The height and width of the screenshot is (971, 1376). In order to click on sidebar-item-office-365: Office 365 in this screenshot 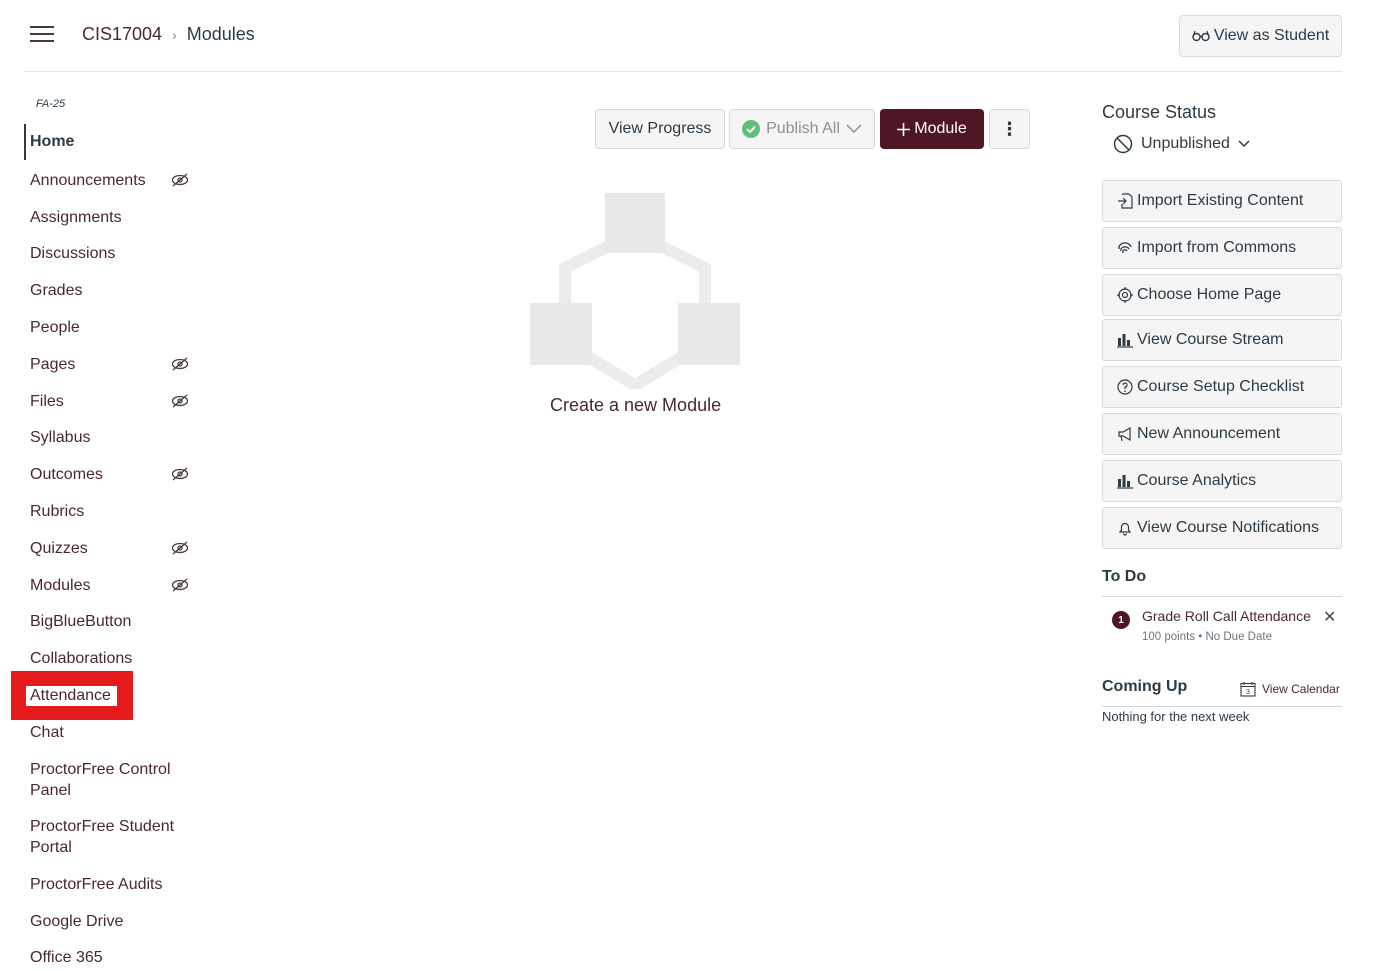, I will do `click(111, 958)`.